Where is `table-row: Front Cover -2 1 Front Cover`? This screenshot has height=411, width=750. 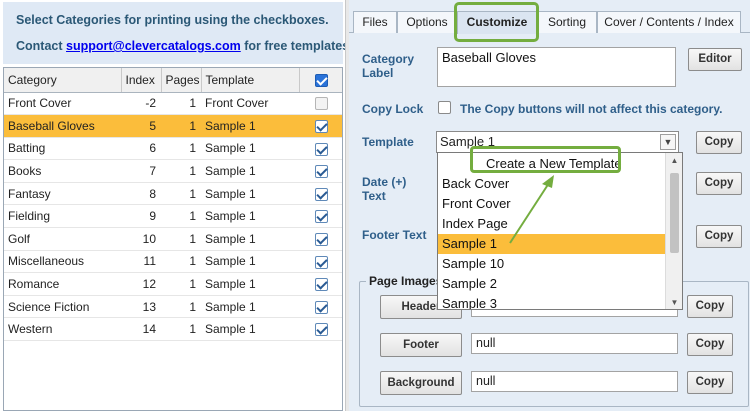
table-row: Front Cover -2 1 Front Cover is located at coordinates (173, 104).